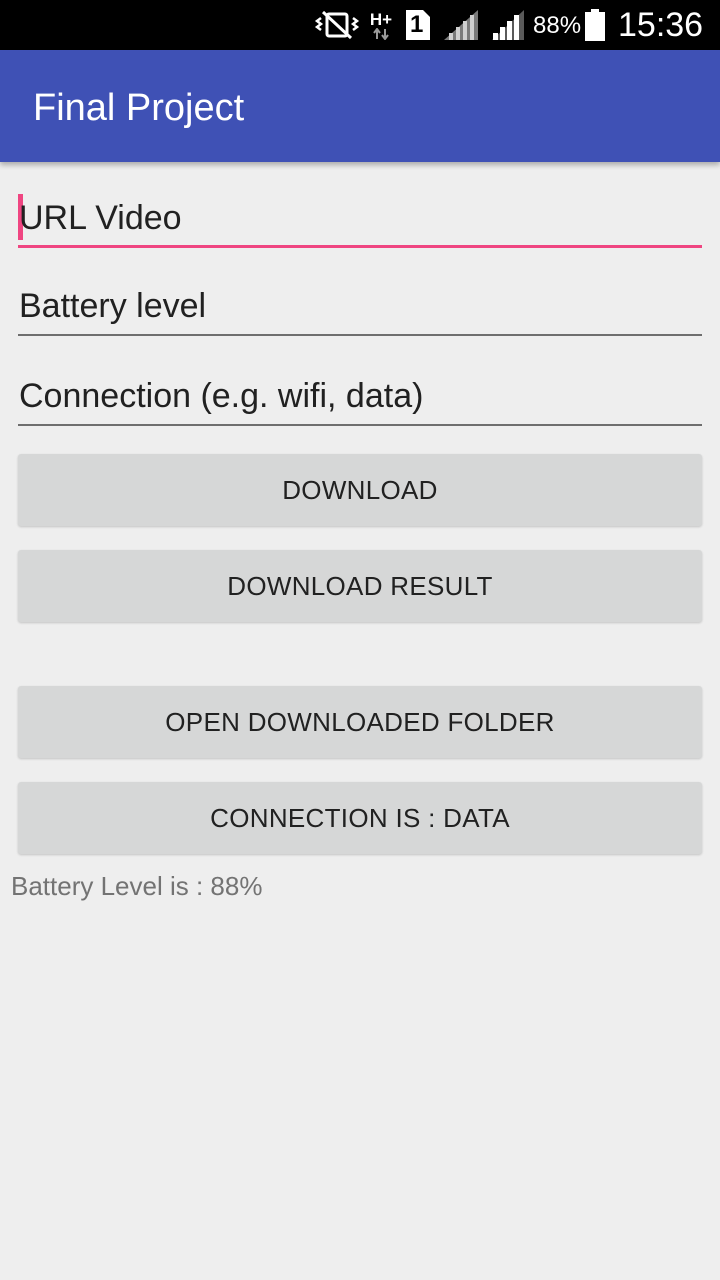 The height and width of the screenshot is (1280, 720). I want to click on url-video-underline, so click(360, 246).